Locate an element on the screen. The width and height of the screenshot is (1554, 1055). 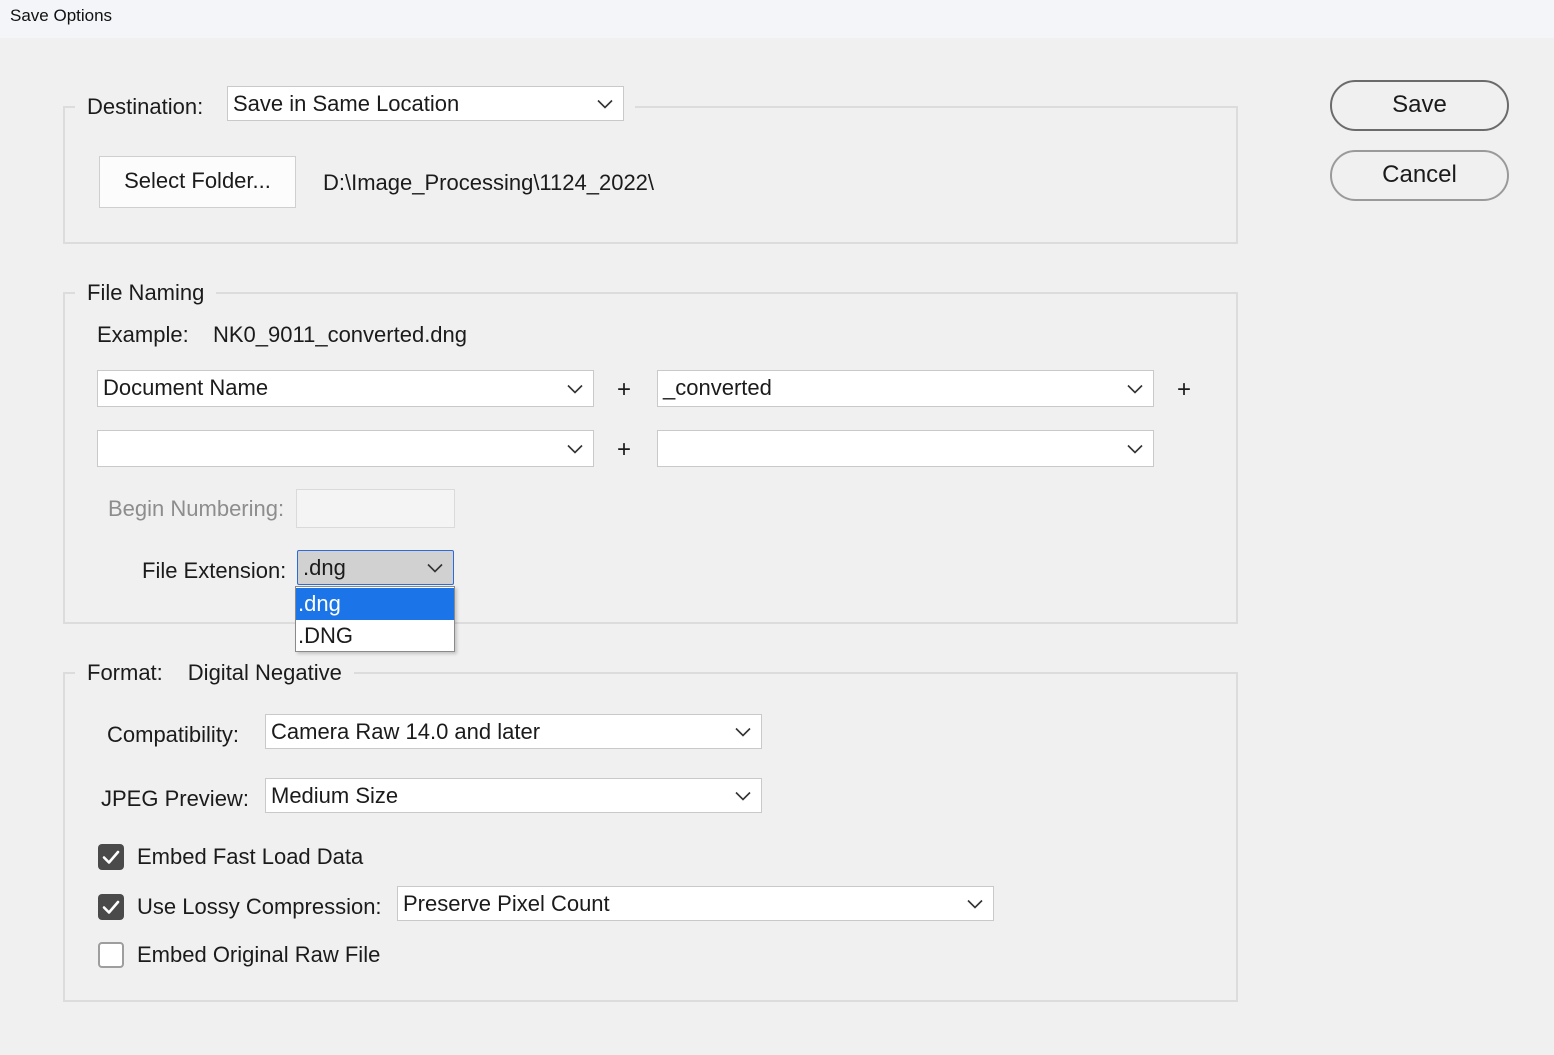
format-legend: Format: Digital Negative is located at coordinates (214, 673).